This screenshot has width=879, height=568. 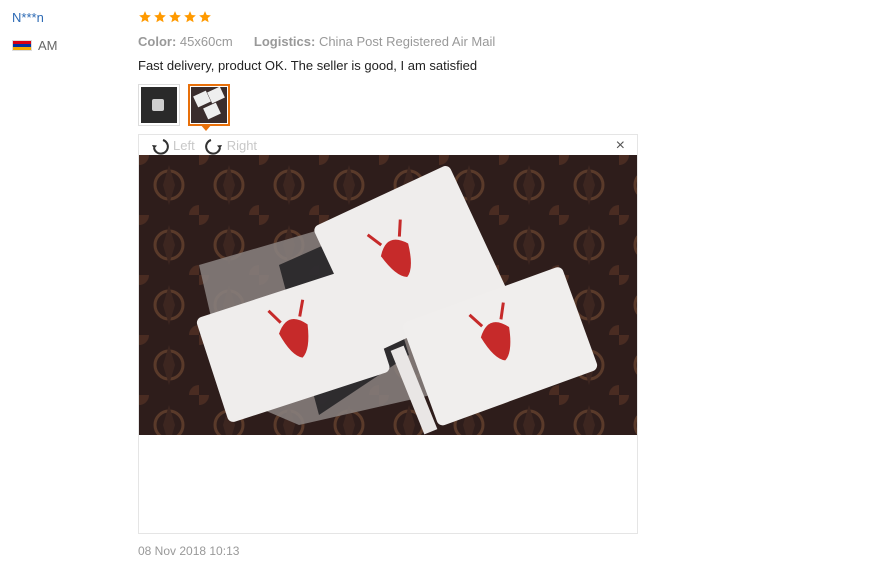 What do you see at coordinates (206, 41) in the screenshot?
I see `color-value: 45x60cm` at bounding box center [206, 41].